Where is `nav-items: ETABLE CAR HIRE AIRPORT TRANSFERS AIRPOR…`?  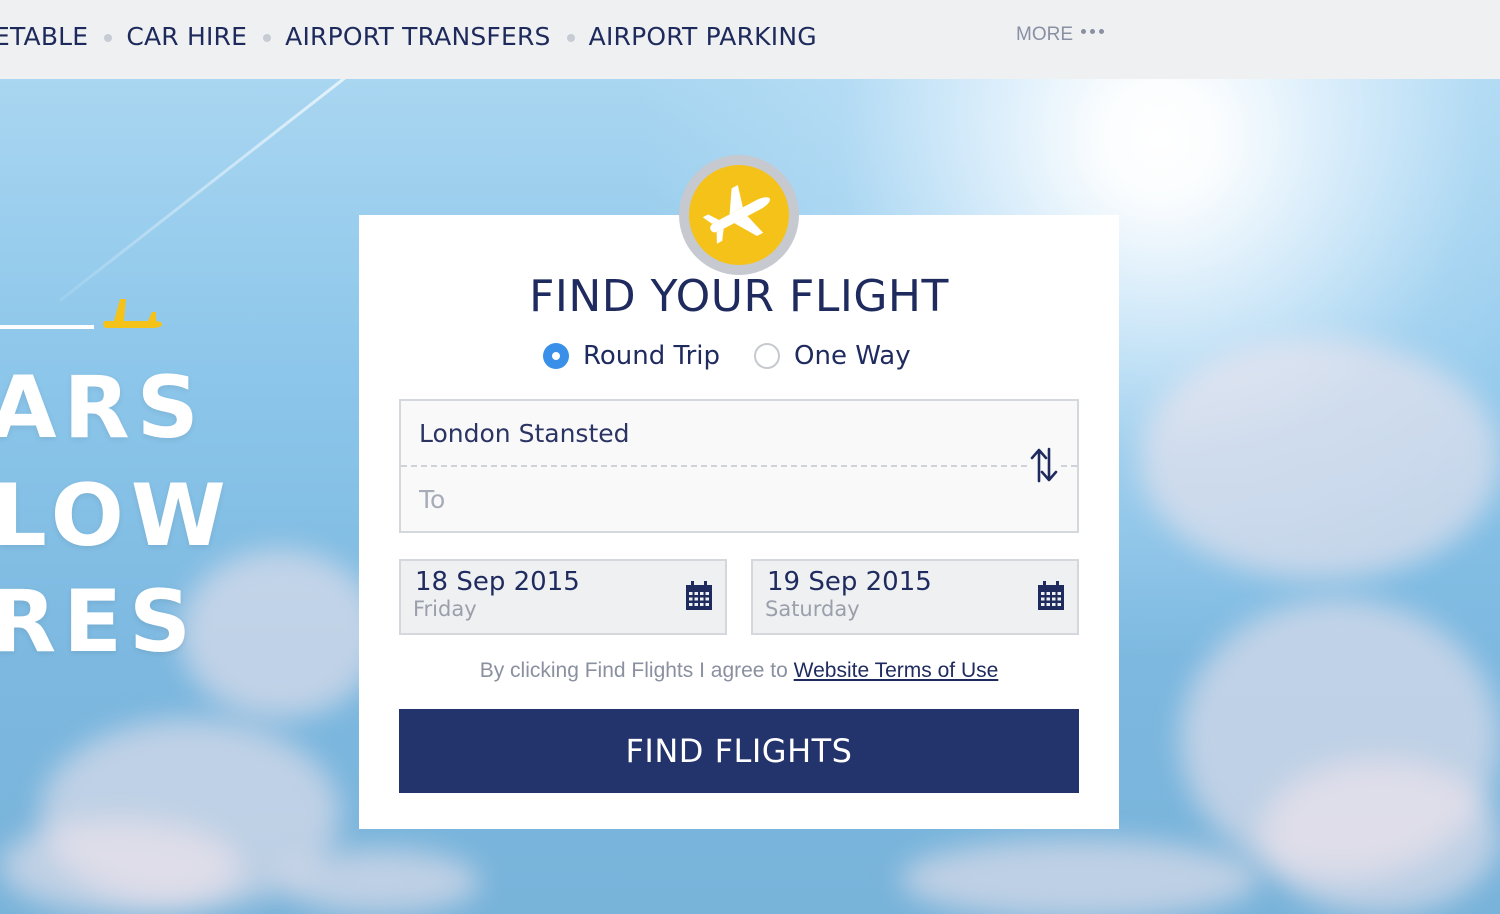
nav-items: ETABLE CAR HIRE AIRPORT TRANSFERS AIRPOR… is located at coordinates (408, 36).